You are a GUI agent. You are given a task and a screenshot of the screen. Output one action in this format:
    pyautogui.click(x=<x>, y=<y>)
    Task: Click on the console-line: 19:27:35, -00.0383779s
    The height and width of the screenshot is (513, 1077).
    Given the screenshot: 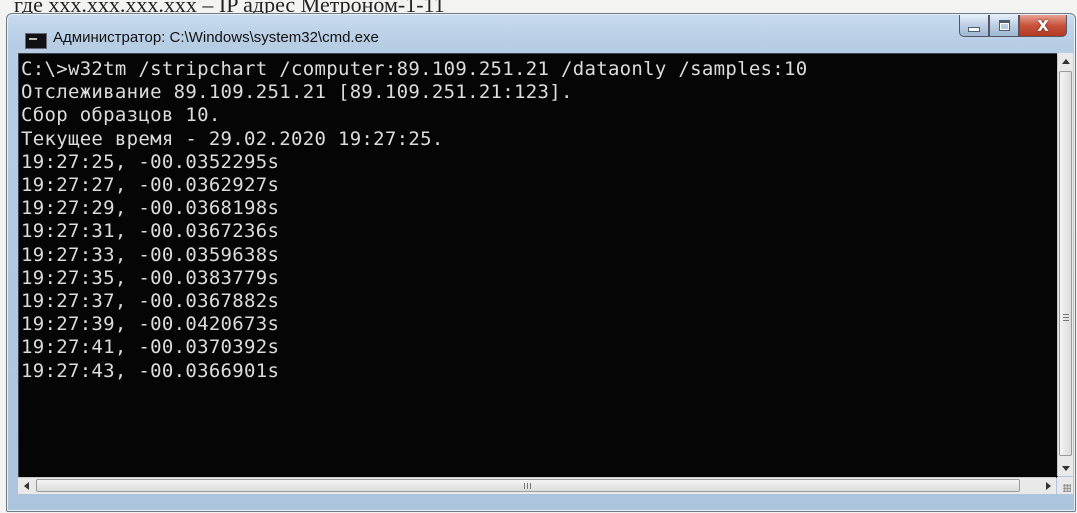 What is the action you would take?
    pyautogui.click(x=150, y=277)
    